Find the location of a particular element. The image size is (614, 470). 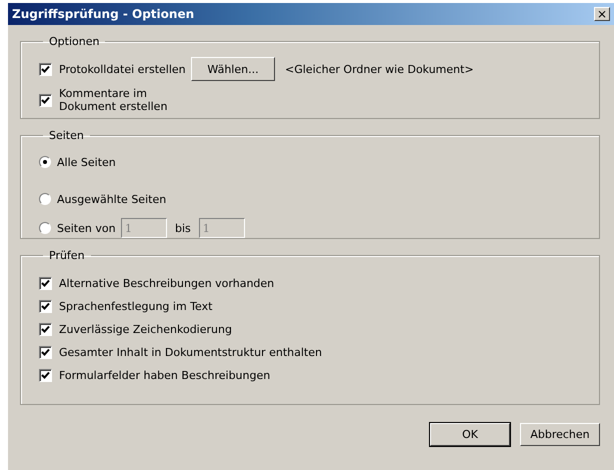

checkbox-label: Kommentare im Dokument erstellen is located at coordinates (113, 100).